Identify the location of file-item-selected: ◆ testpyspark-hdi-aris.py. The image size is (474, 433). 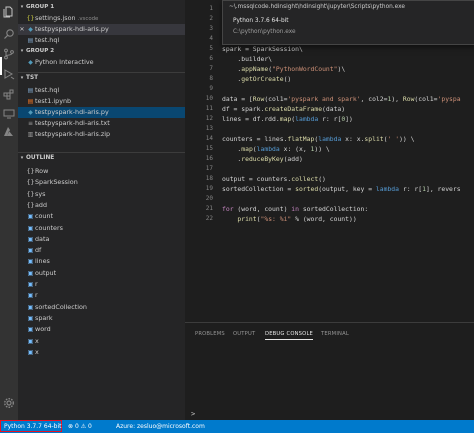
(101, 112).